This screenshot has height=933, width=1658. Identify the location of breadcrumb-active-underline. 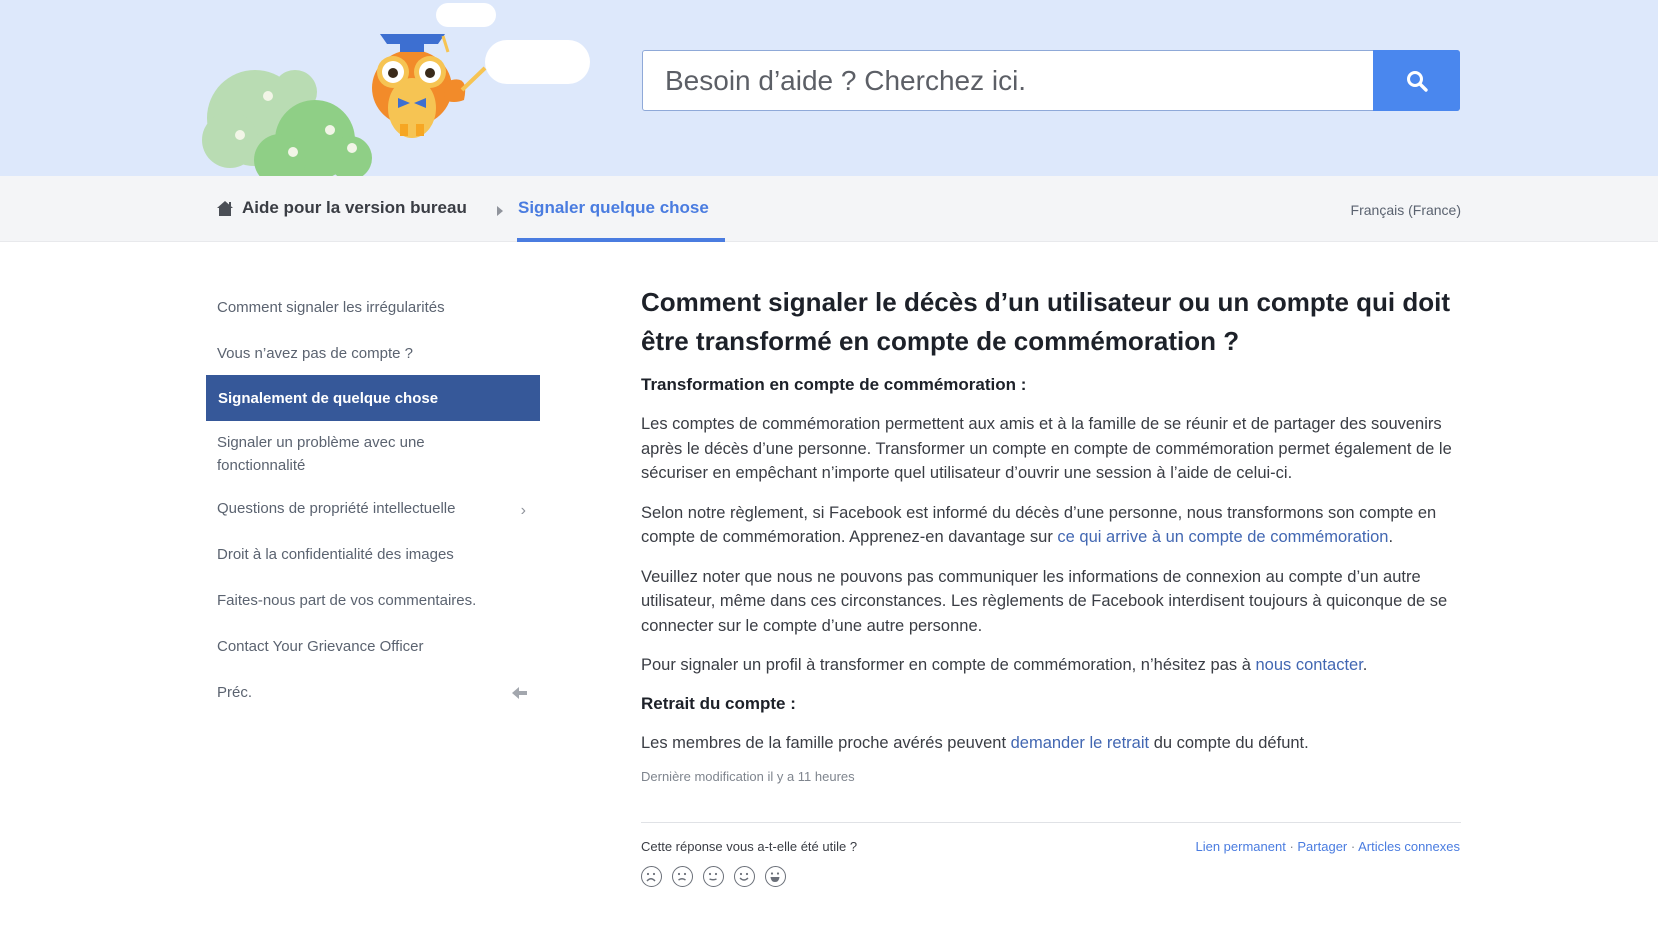
(621, 240).